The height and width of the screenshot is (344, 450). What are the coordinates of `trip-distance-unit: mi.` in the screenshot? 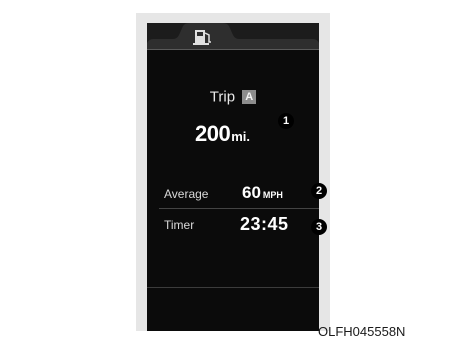 It's located at (241, 136).